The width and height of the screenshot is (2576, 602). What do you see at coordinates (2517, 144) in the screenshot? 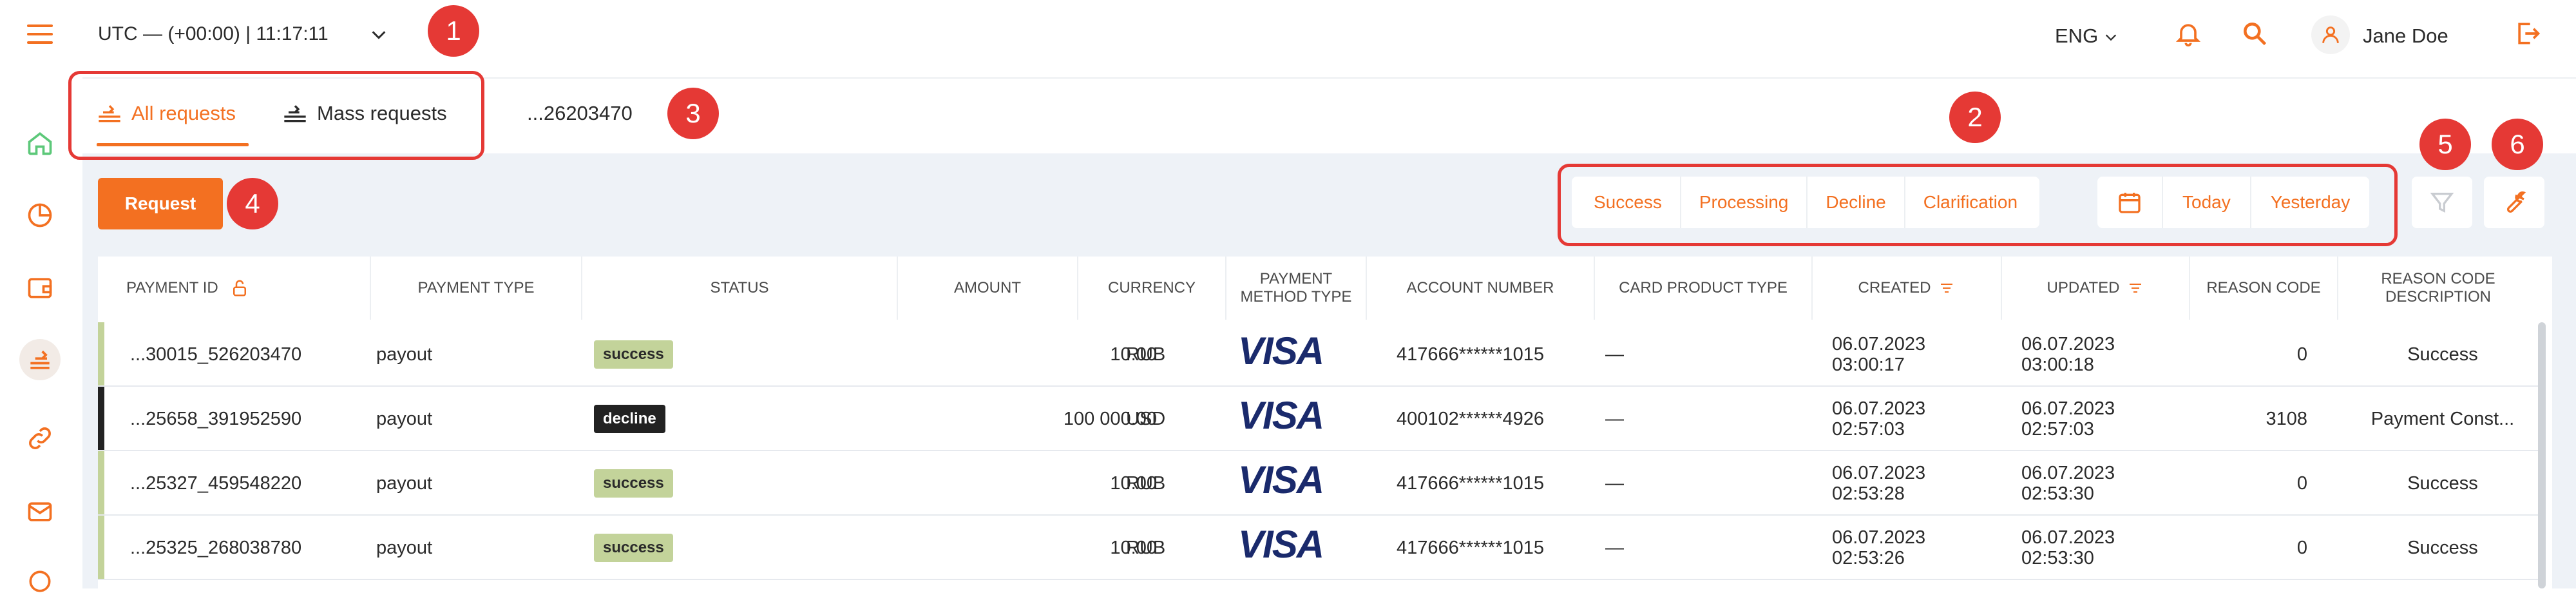
I see `callout-number: 6` at bounding box center [2517, 144].